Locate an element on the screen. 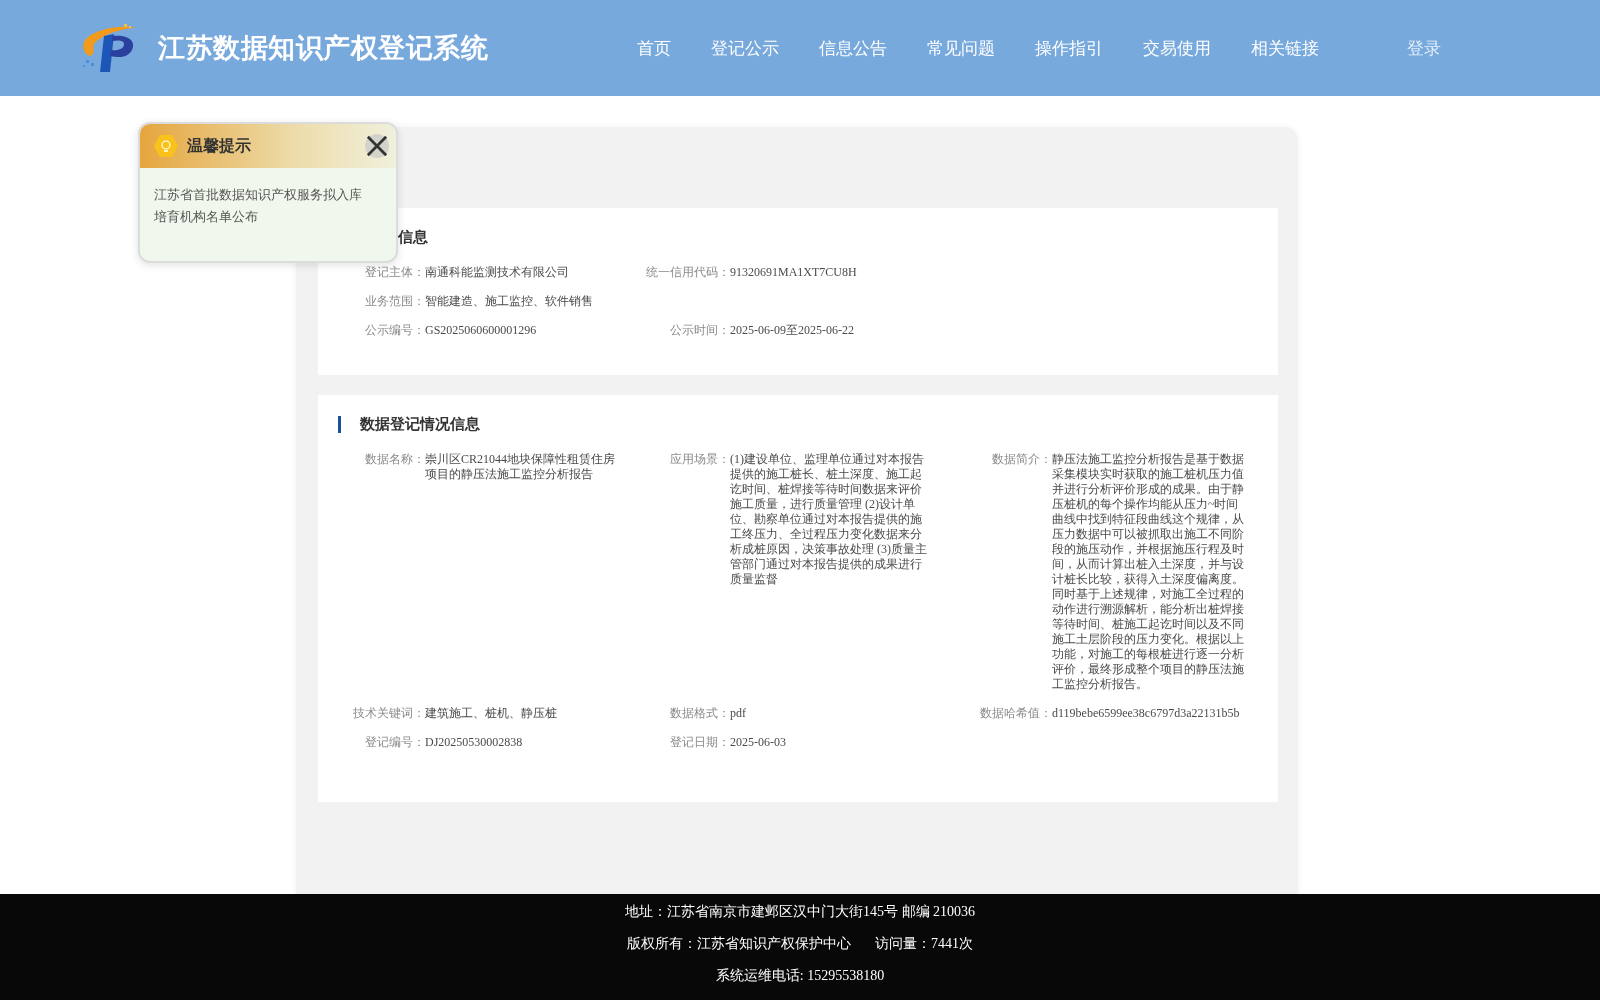 This screenshot has height=1000, width=1600. field-value: 2025-06-03 is located at coordinates (758, 742).